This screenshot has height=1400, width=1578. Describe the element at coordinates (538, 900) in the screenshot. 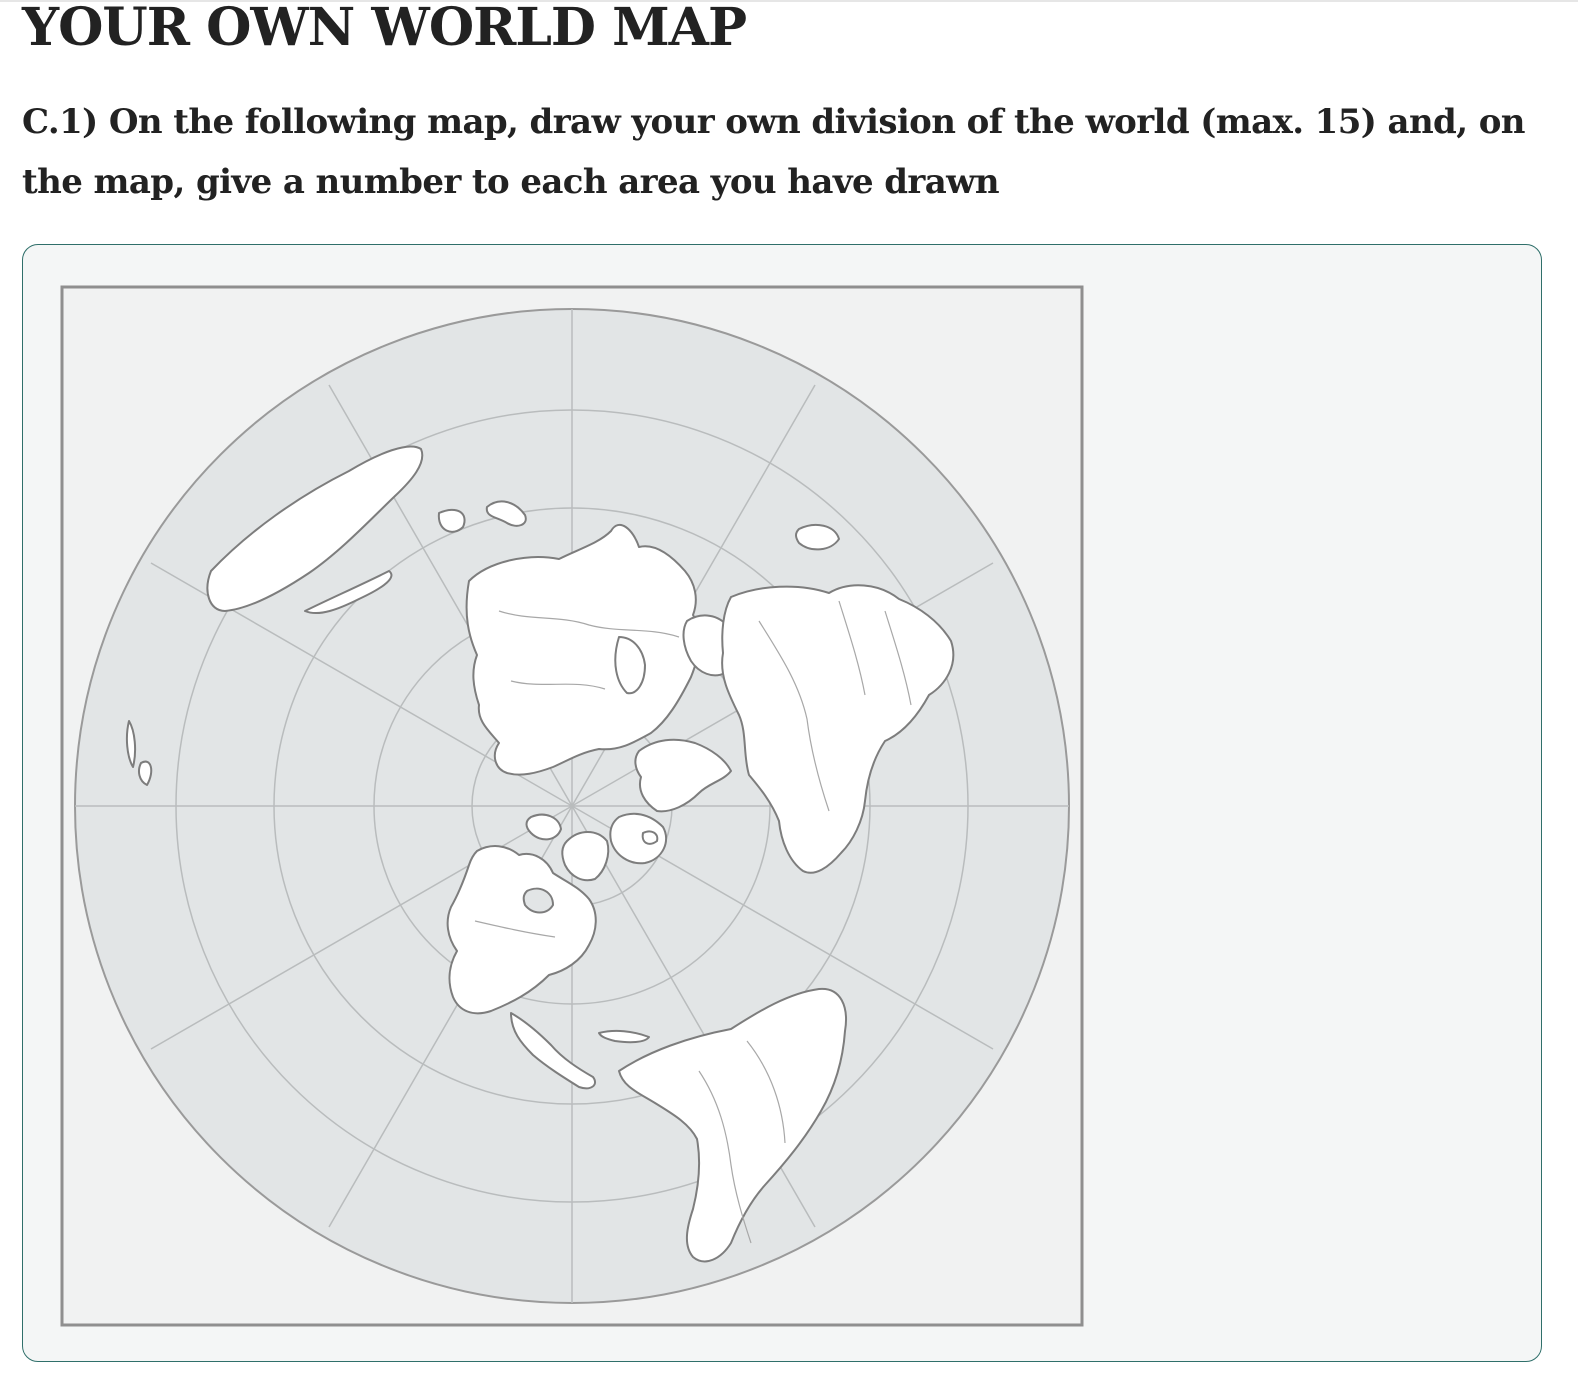

I see `hudson-bay` at that location.